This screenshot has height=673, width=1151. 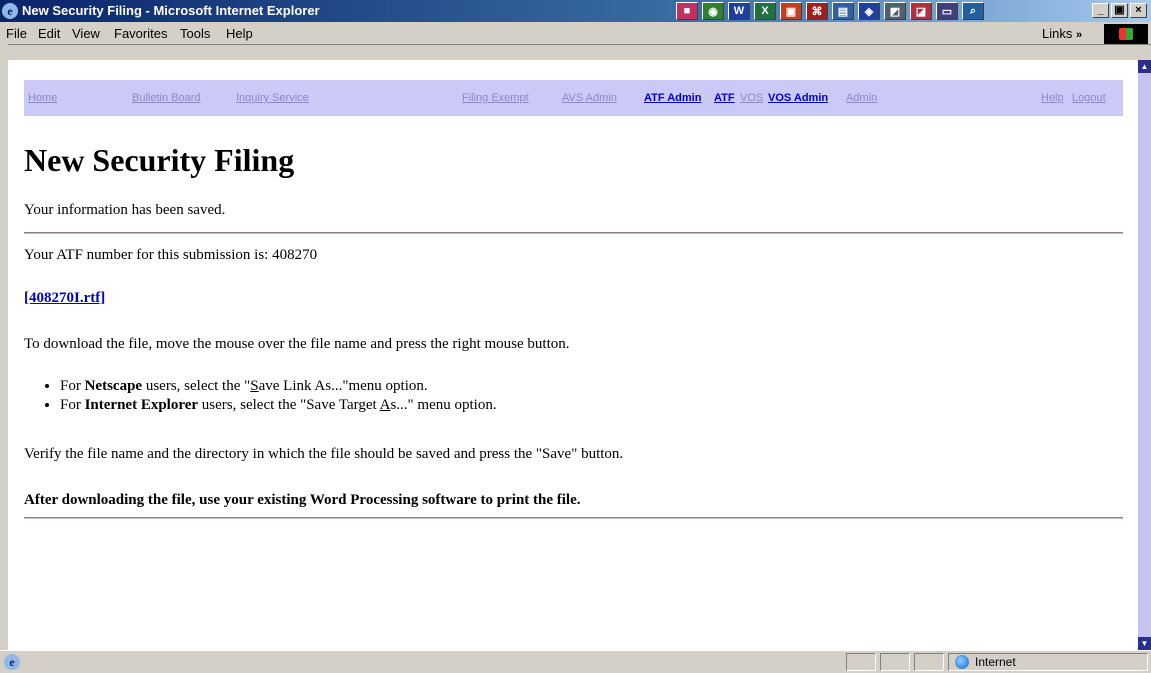 What do you see at coordinates (12, 662) in the screenshot?
I see `page-status-icon: e` at bounding box center [12, 662].